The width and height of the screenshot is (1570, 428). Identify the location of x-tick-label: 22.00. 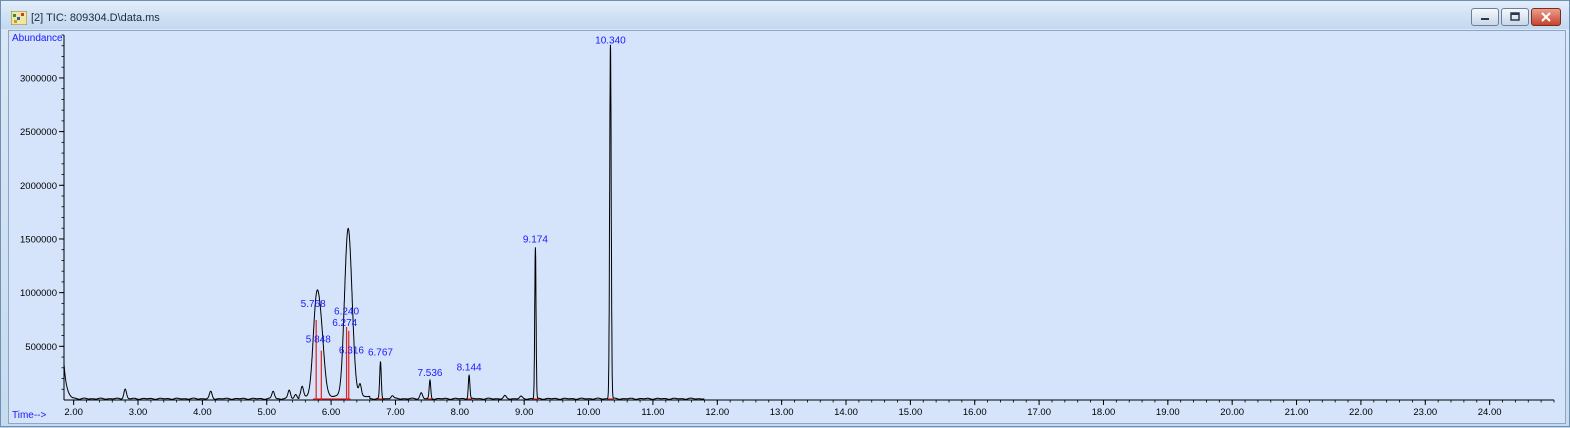
(1361, 412).